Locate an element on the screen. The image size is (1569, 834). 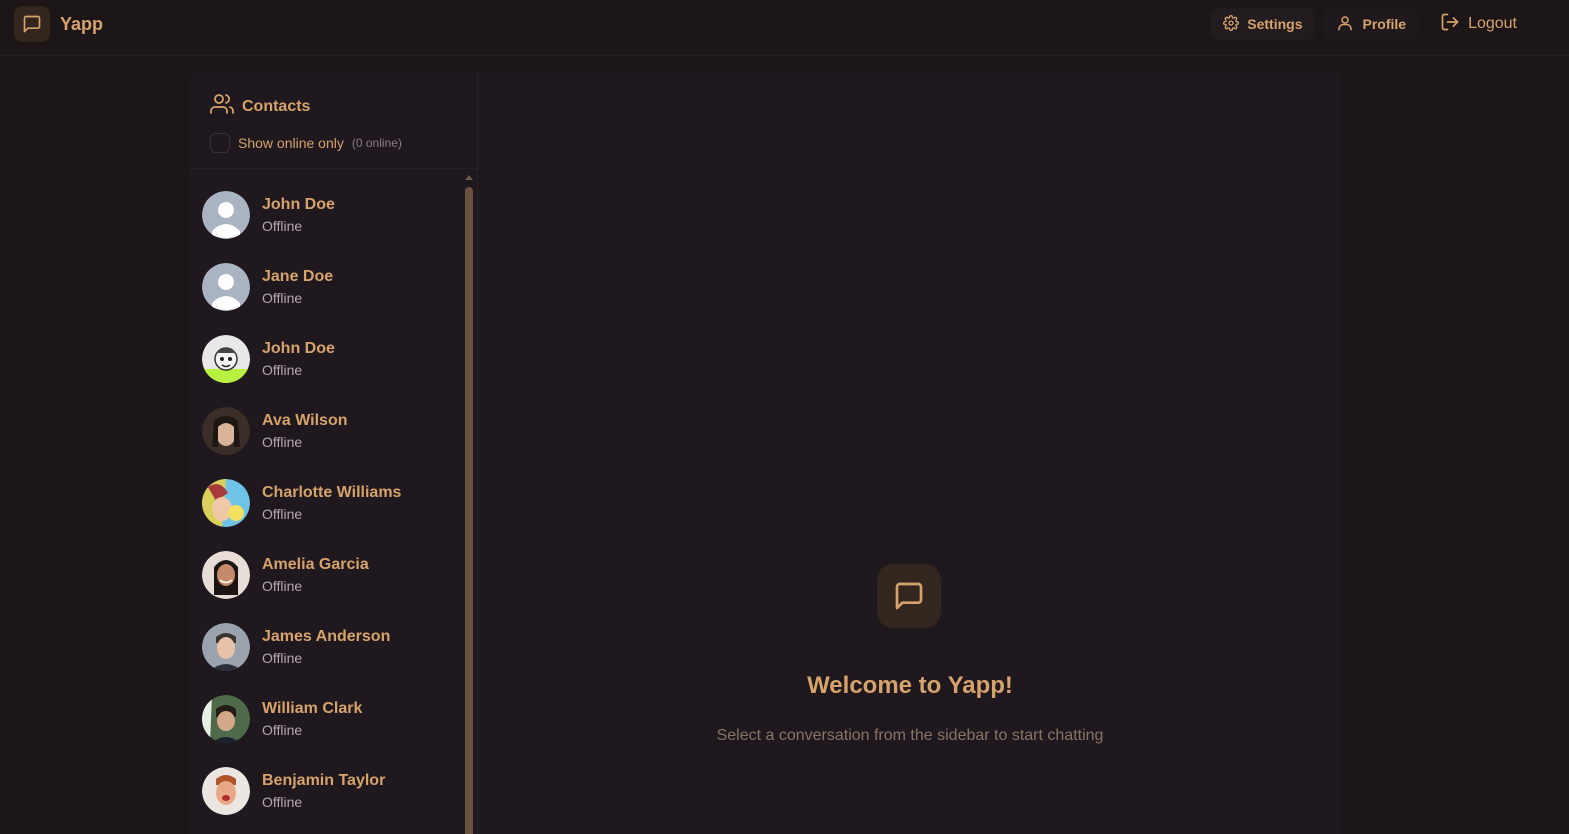
welcome-title: Welcome to Yapp! is located at coordinates (910, 685).